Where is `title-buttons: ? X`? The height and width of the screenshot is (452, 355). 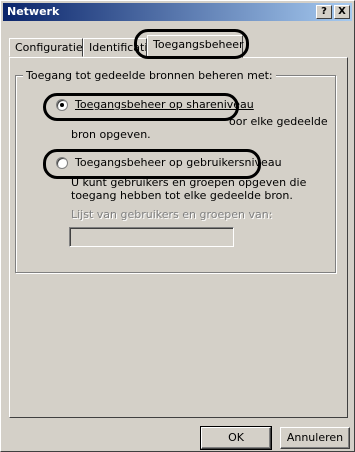
title-buttons: ? X is located at coordinates (333, 12).